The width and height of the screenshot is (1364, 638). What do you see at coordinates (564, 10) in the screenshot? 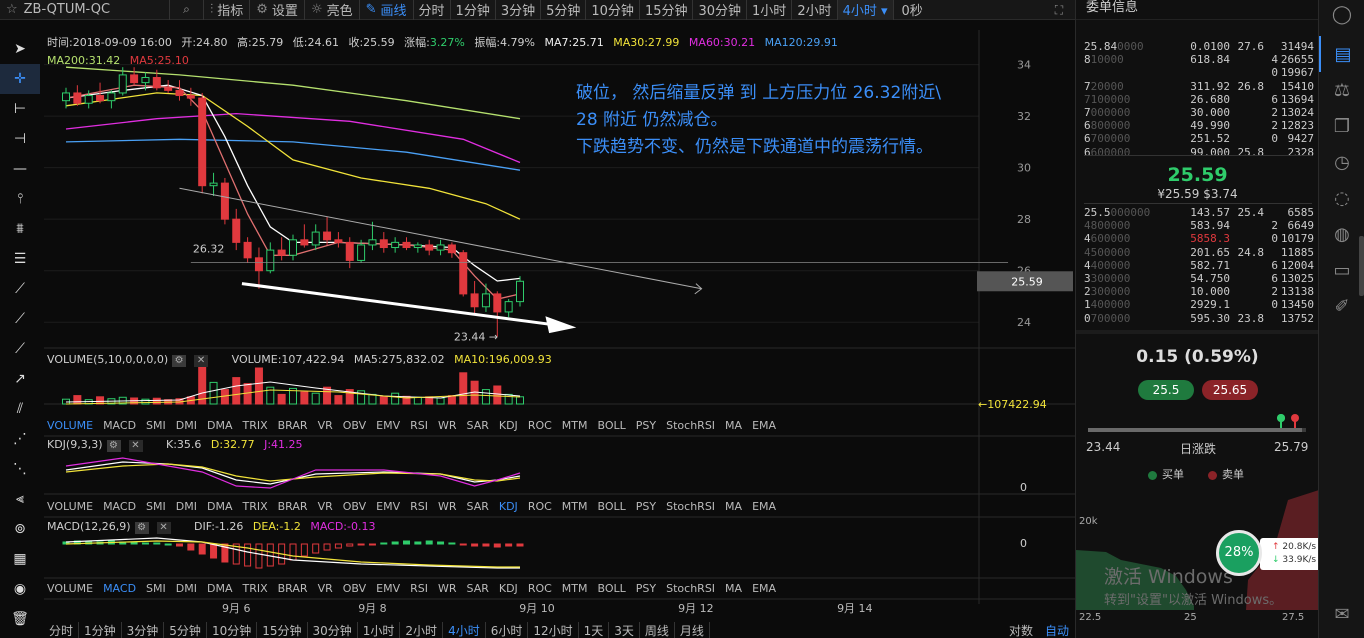
I see `period-tab-3: 5分钟` at bounding box center [564, 10].